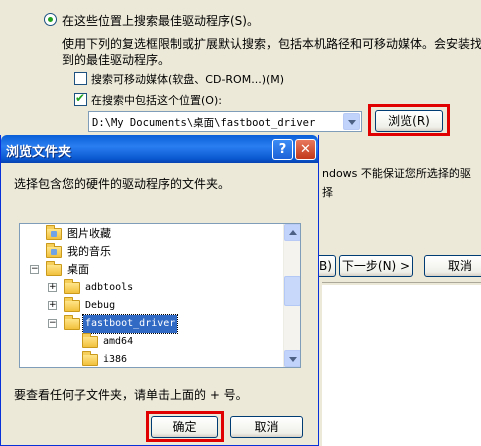 This screenshot has height=446, width=481. What do you see at coordinates (452, 266) in the screenshot?
I see `wizard-cancel-button: 取消` at bounding box center [452, 266].